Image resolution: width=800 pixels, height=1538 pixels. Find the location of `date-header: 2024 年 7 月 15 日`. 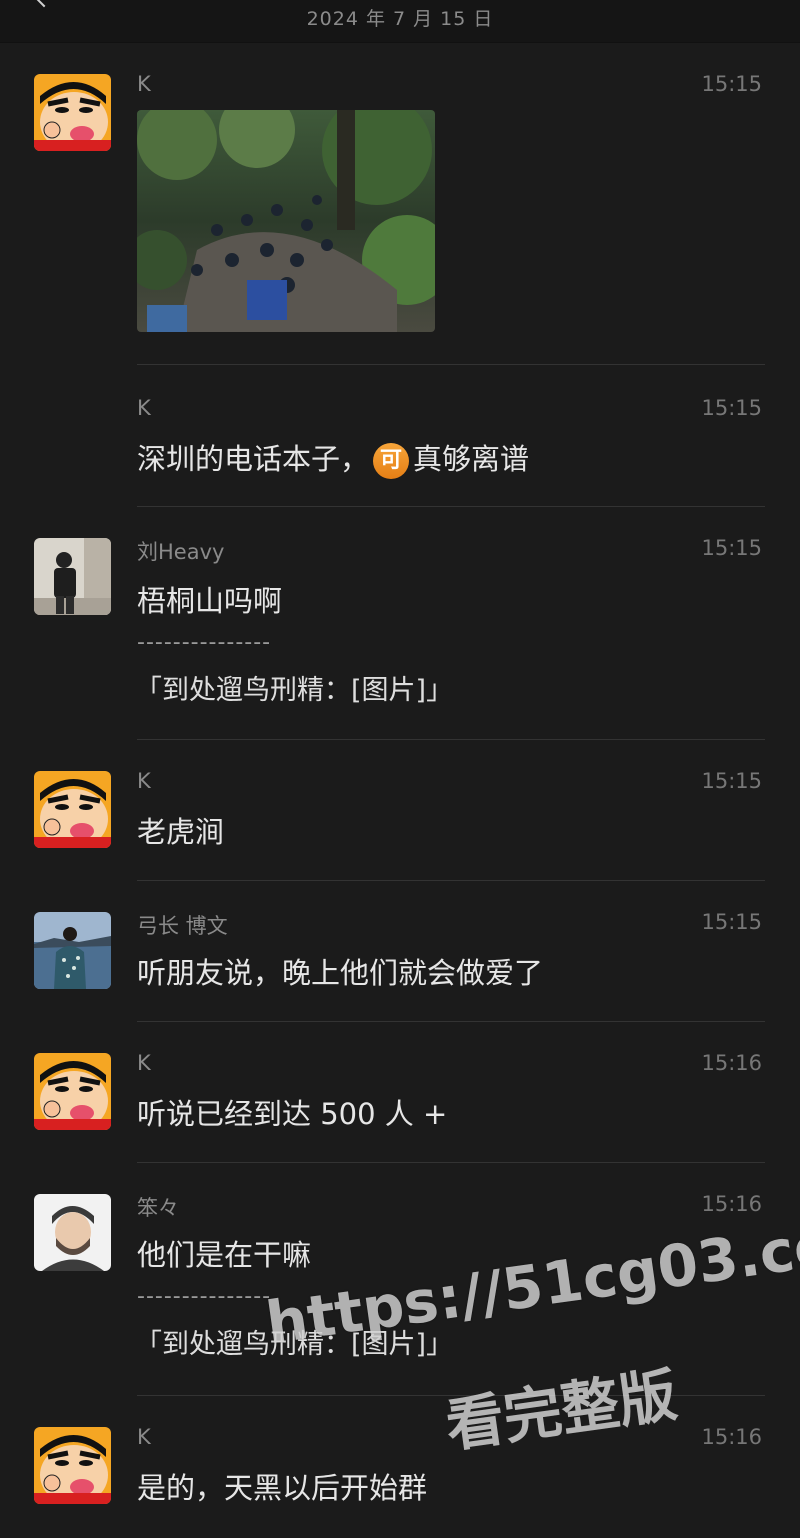

date-header: 2024 年 7 月 15 日 is located at coordinates (400, 19).